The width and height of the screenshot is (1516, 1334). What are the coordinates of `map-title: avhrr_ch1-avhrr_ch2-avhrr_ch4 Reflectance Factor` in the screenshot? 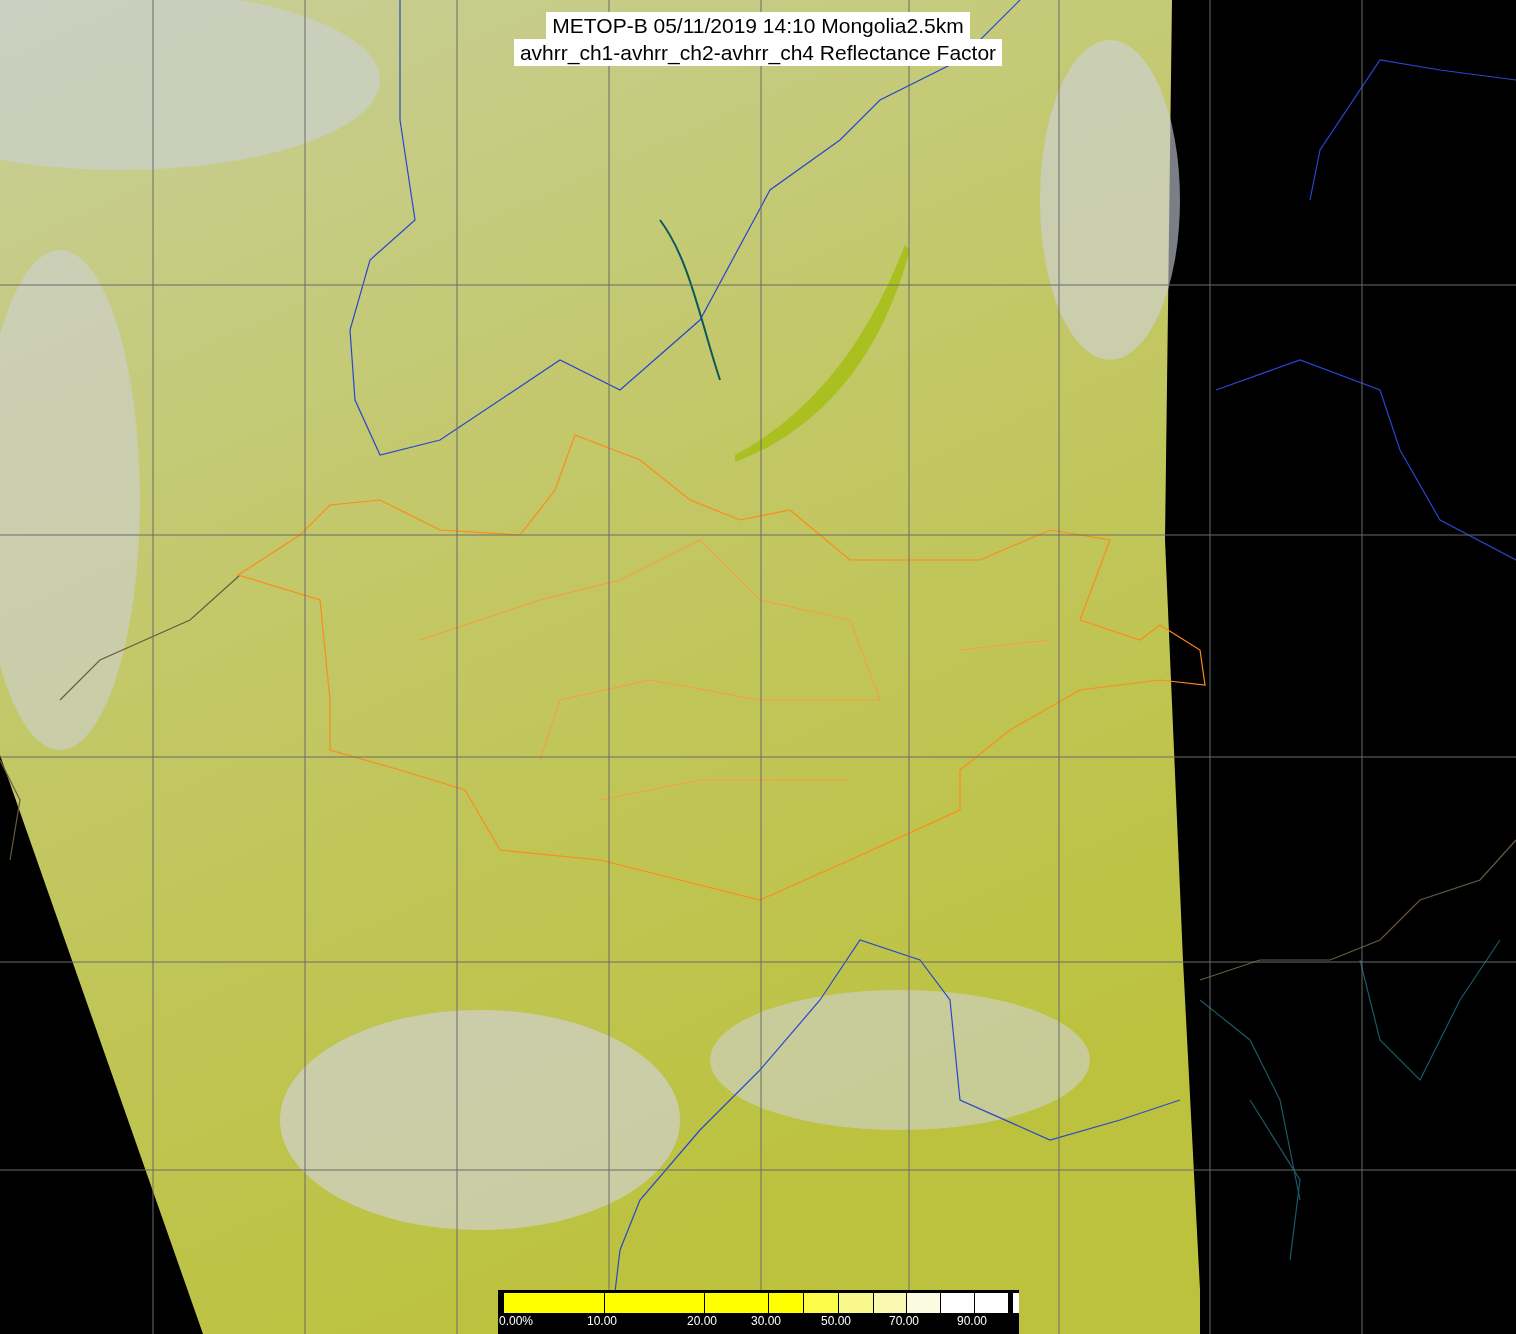 It's located at (758, 52).